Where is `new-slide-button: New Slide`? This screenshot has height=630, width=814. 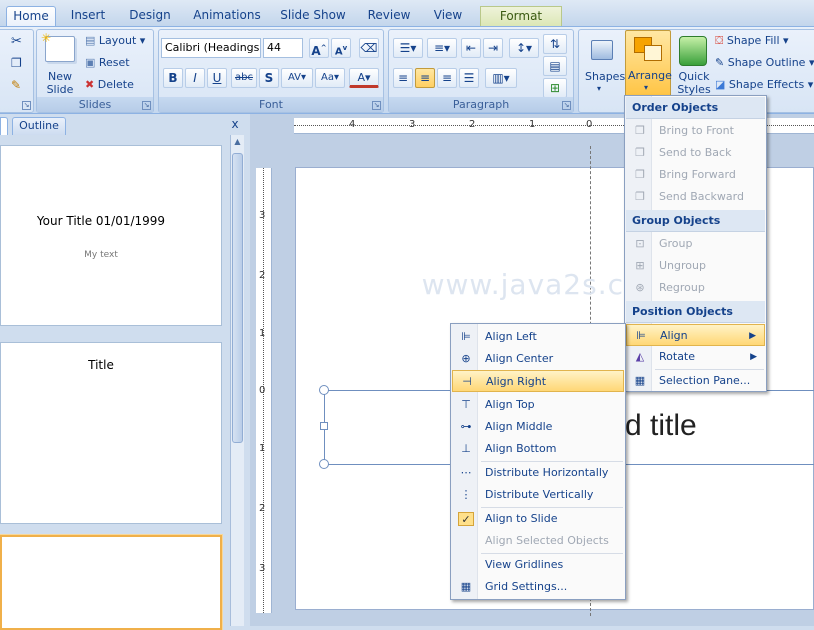 new-slide-button: New Slide is located at coordinates (60, 83).